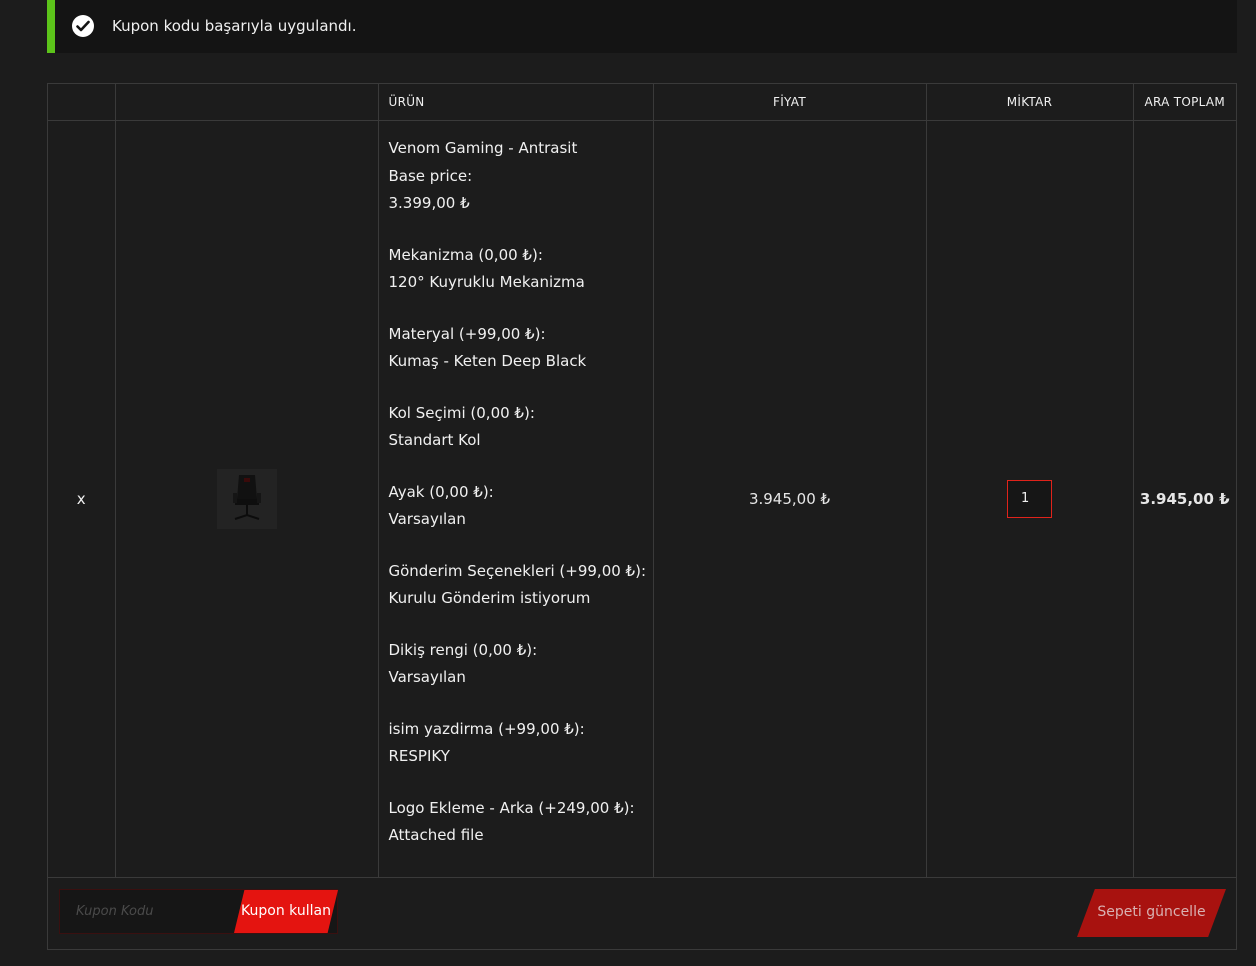 The image size is (1256, 966). Describe the element at coordinates (511, 807) in the screenshot. I see `option-label: Logo Ekleme - Arka (+249,00 ₺):` at that location.